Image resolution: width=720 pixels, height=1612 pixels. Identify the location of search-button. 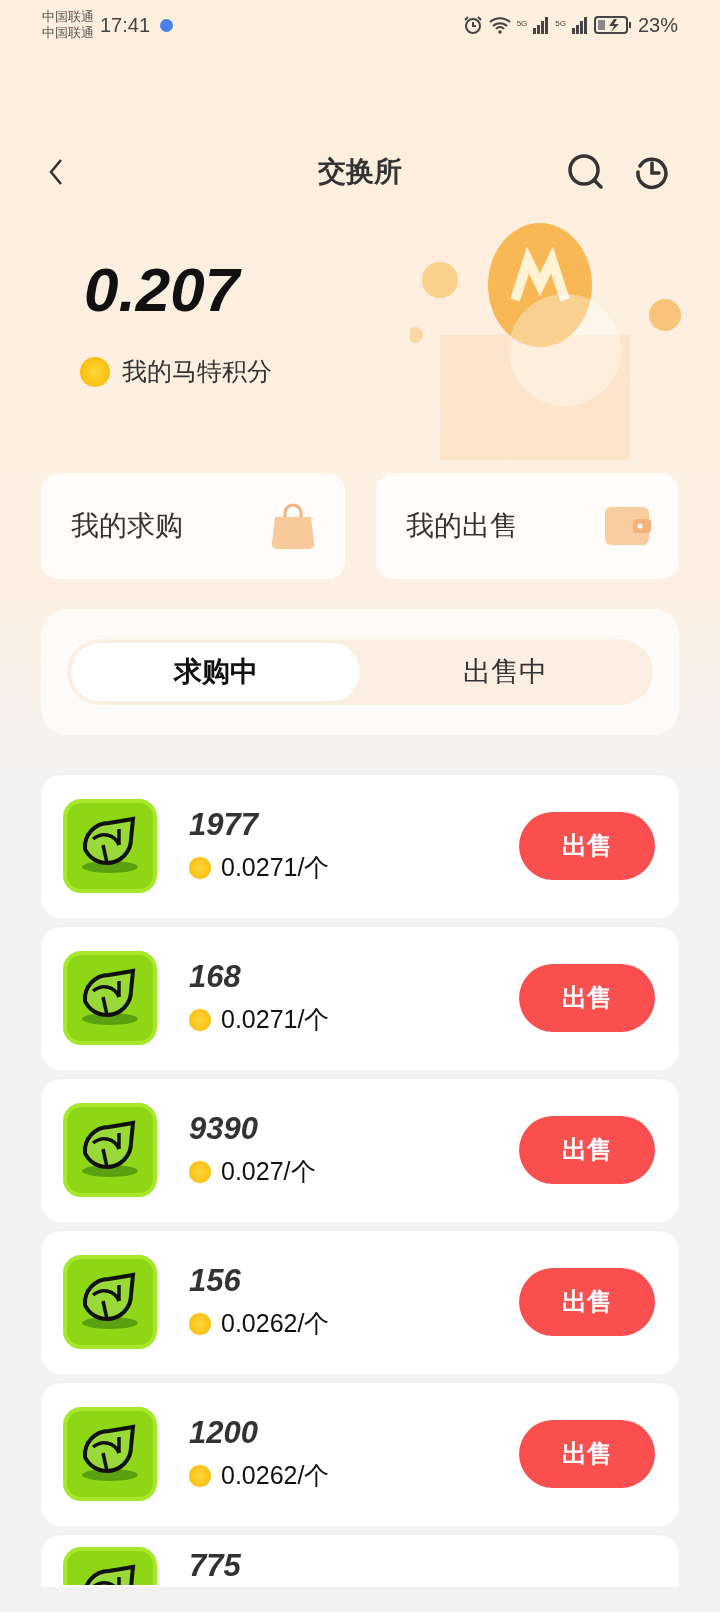
(586, 172).